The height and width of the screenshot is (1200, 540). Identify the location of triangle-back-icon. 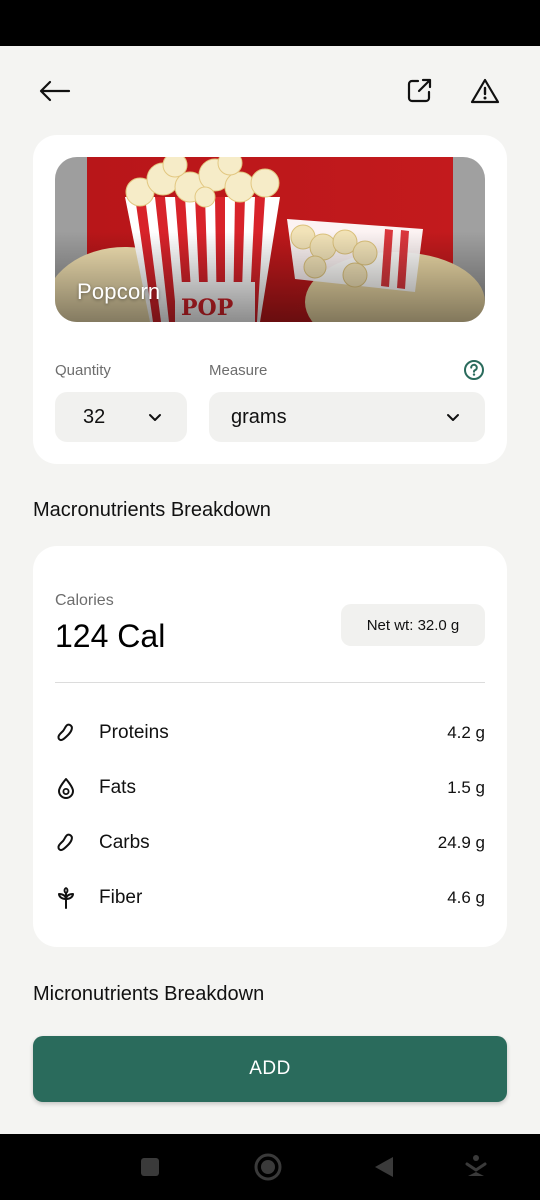
(384, 1167).